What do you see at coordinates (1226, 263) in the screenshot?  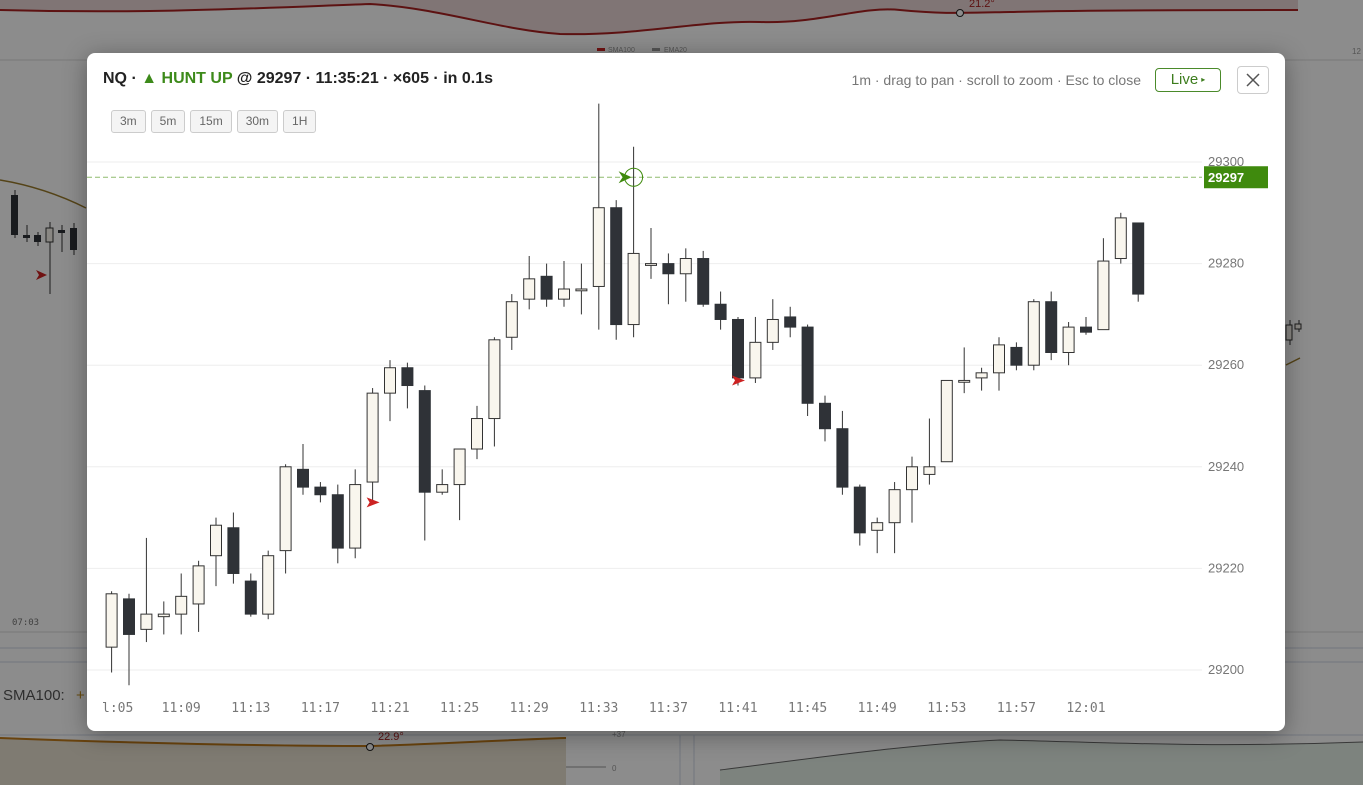 I see `y-tick-label: 29280` at bounding box center [1226, 263].